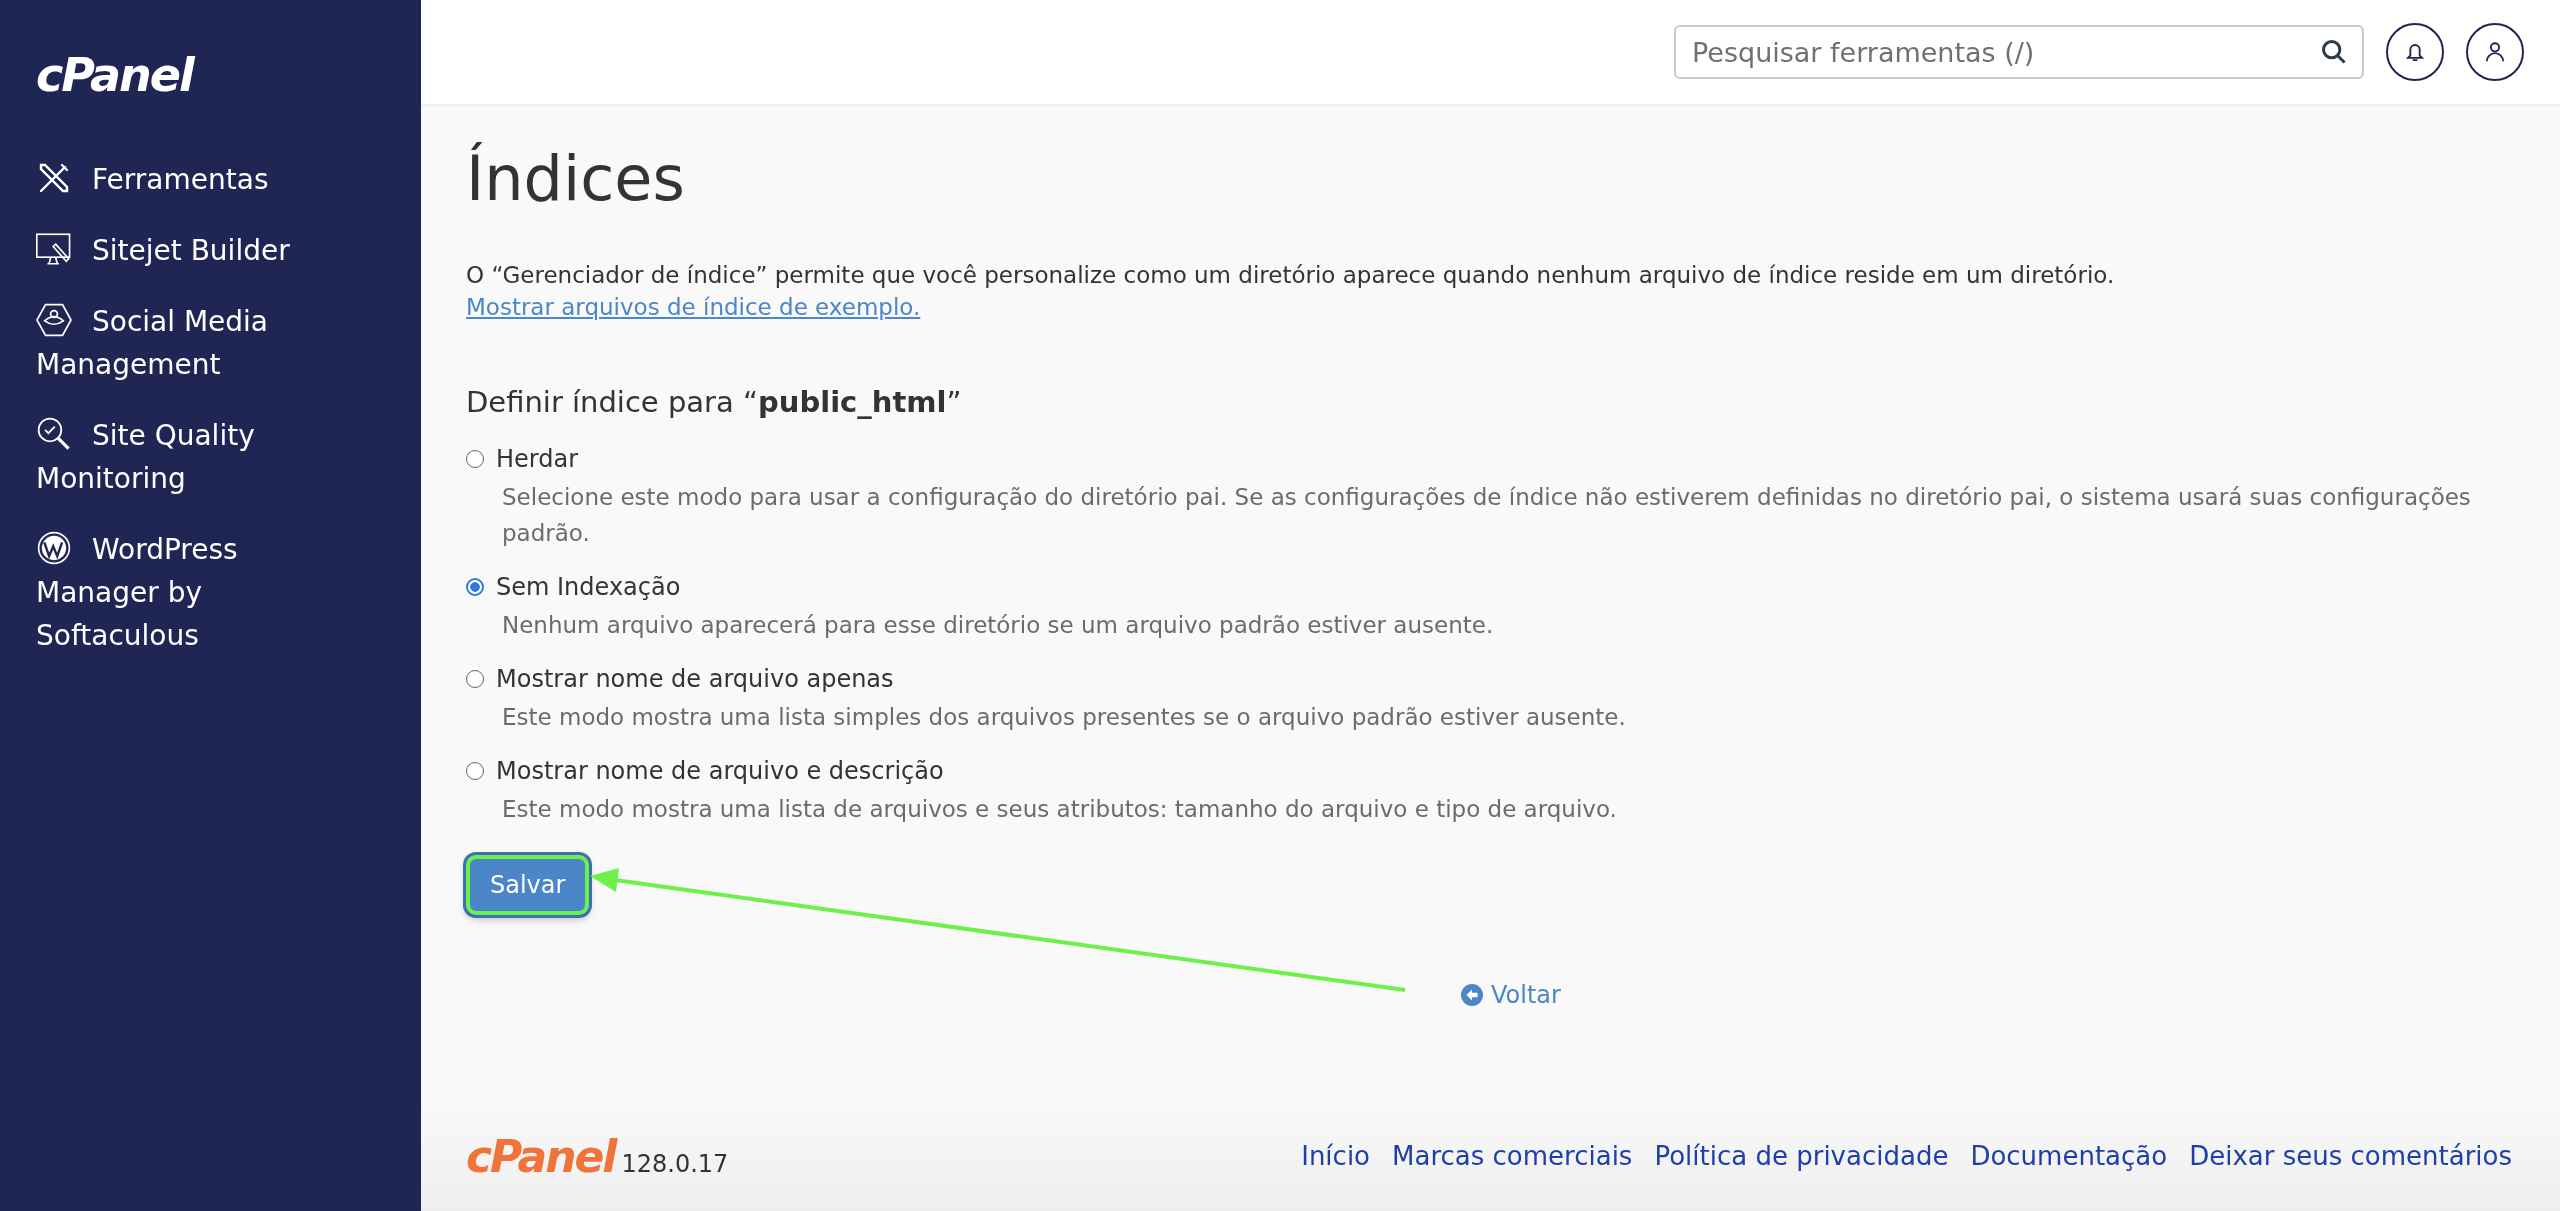 Image resolution: width=2560 pixels, height=1211 pixels. What do you see at coordinates (186, 179) in the screenshot?
I see `sidebar-item: Ferramentas` at bounding box center [186, 179].